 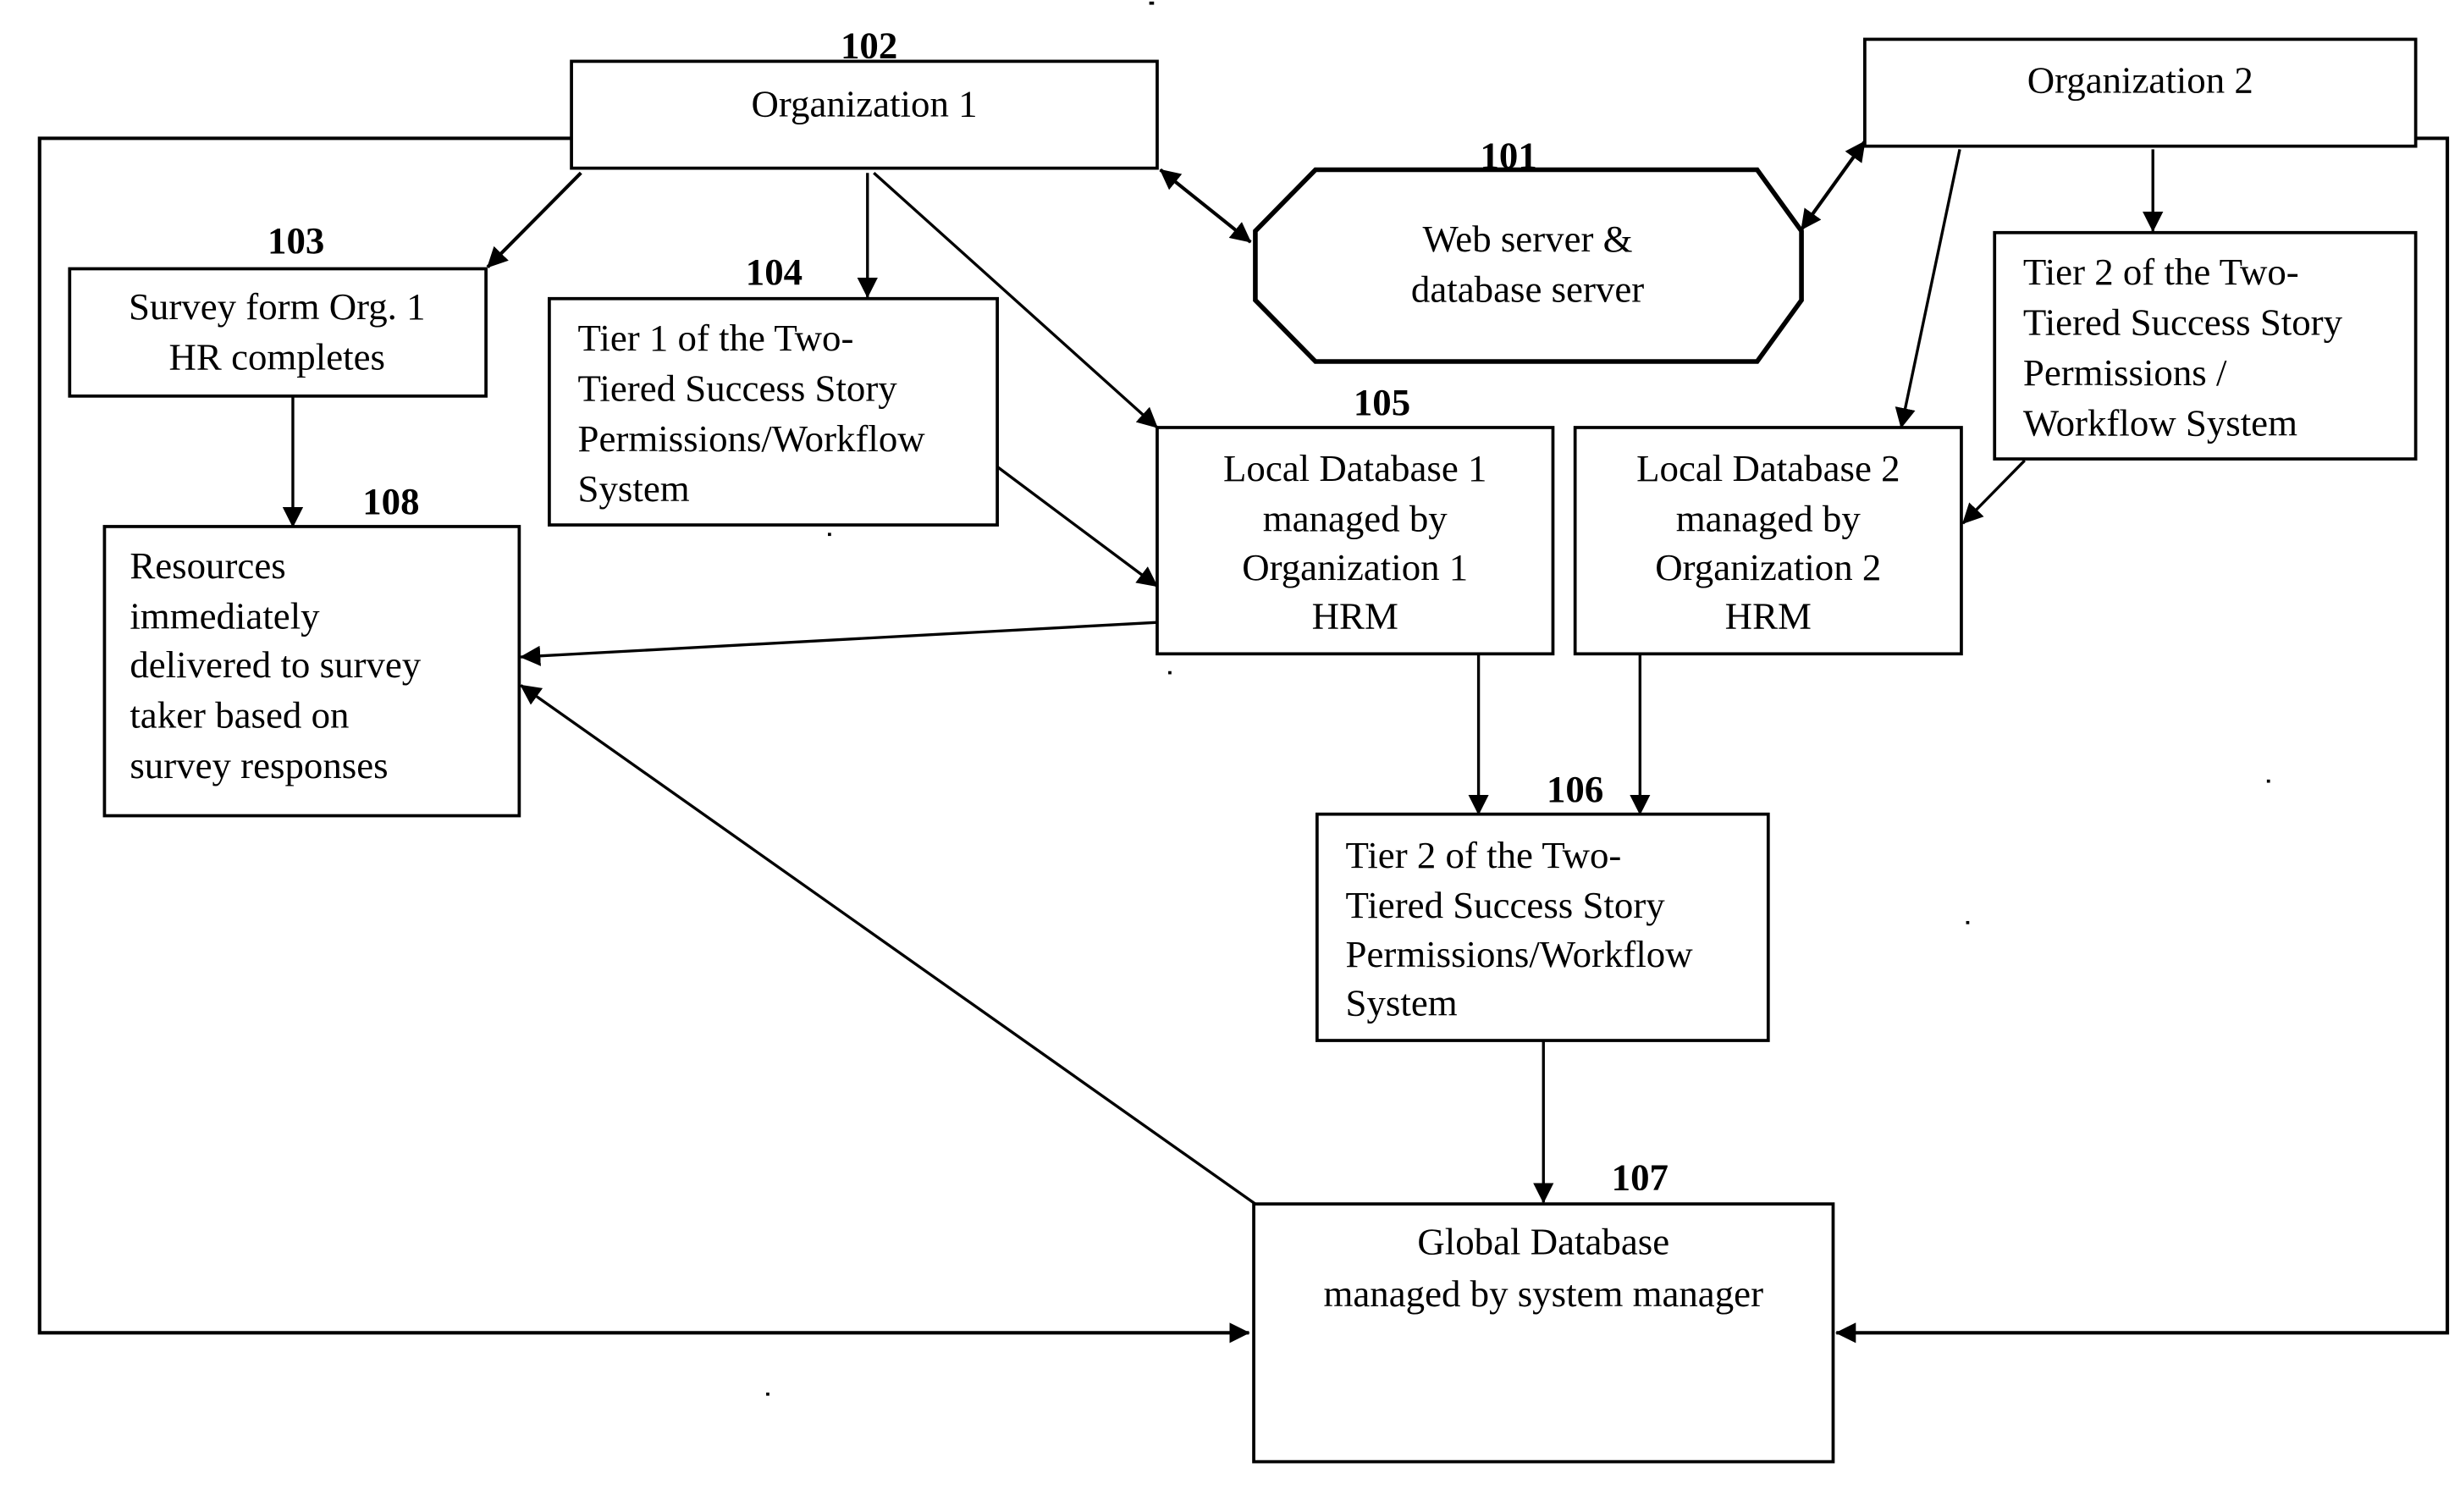 What do you see at coordinates (1768, 468) in the screenshot?
I see `node-label: Local Database 2` at bounding box center [1768, 468].